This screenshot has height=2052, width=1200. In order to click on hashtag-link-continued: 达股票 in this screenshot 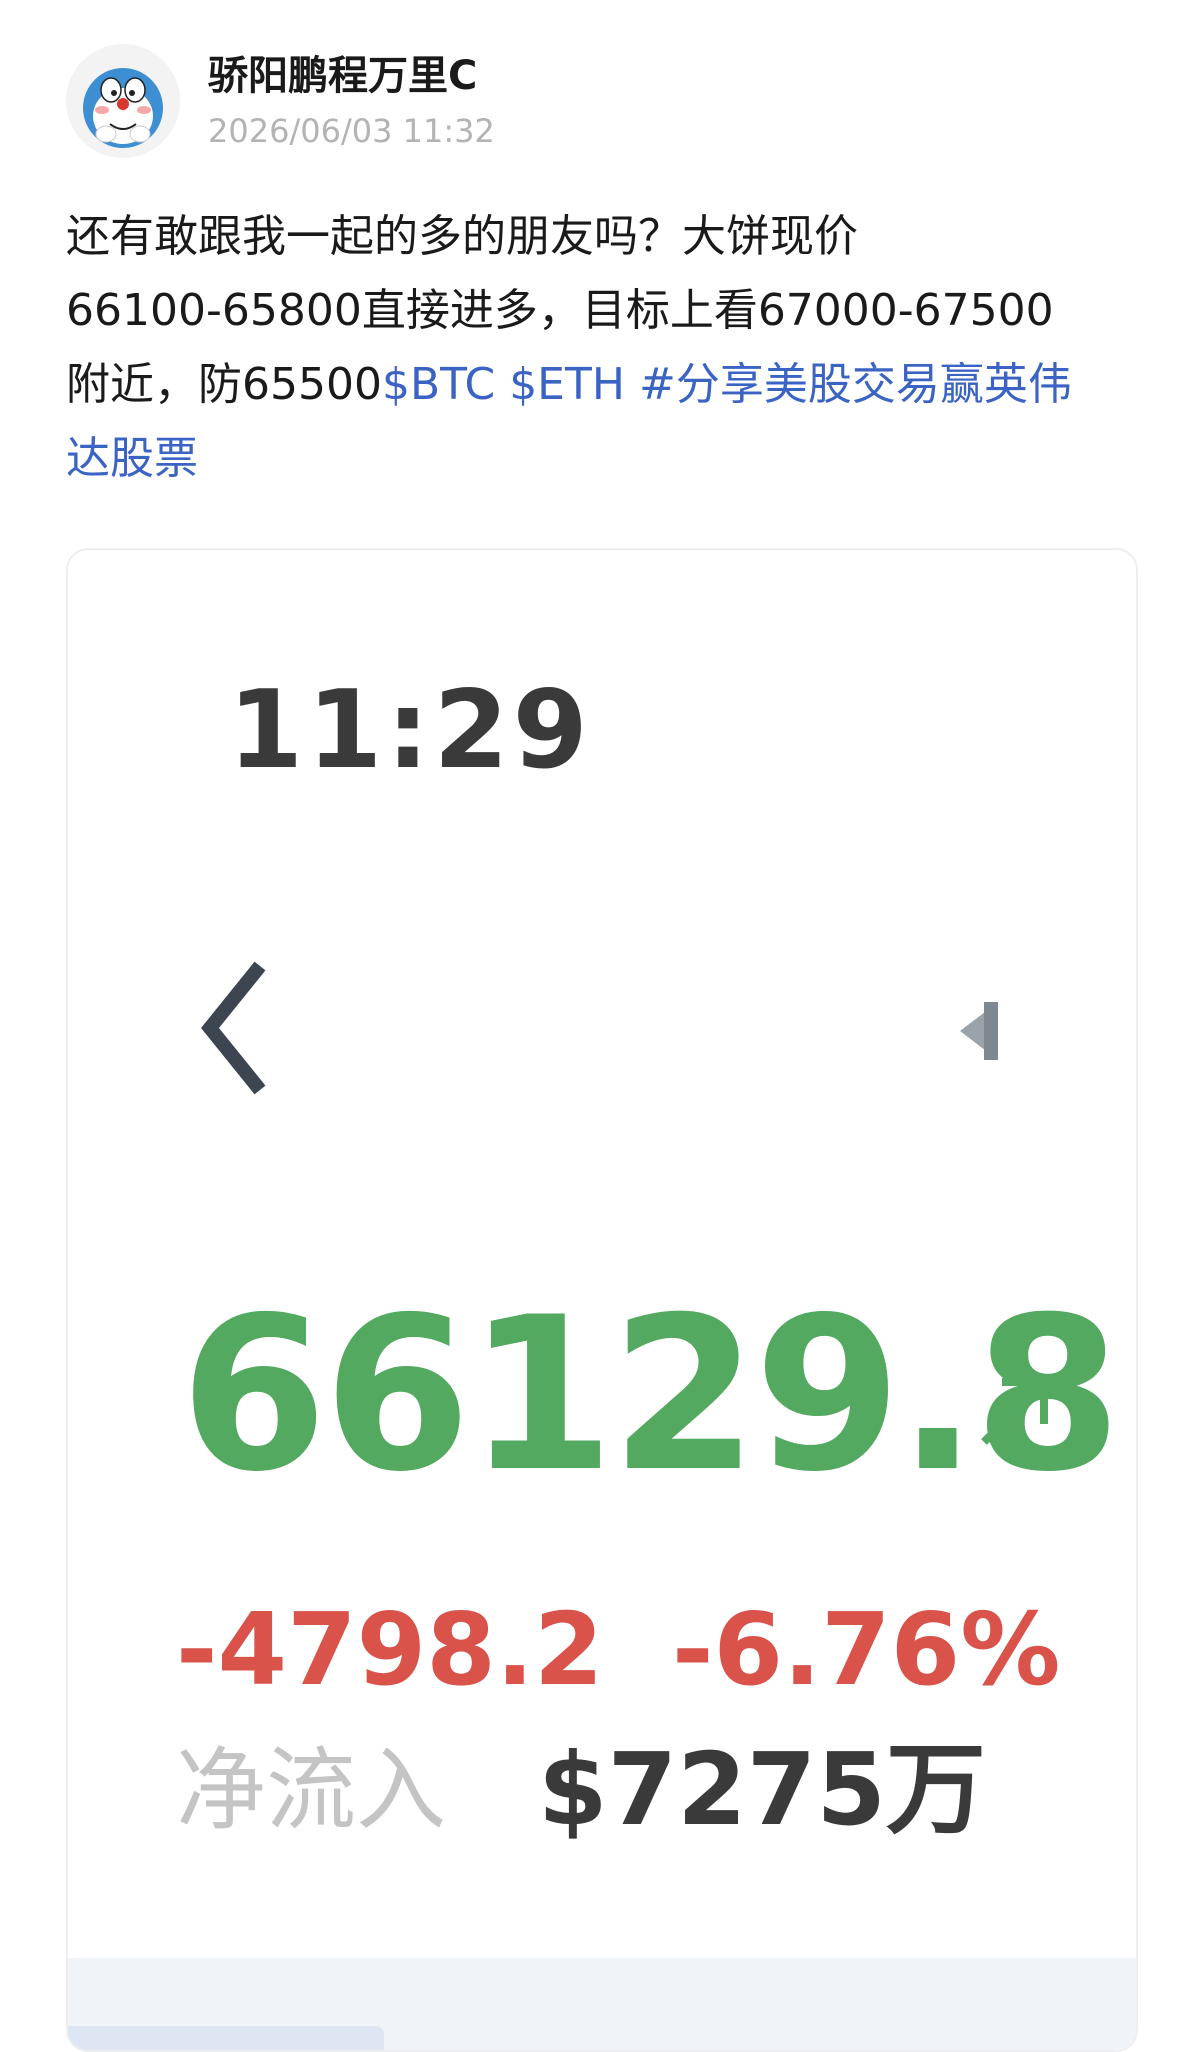, I will do `click(606, 459)`.